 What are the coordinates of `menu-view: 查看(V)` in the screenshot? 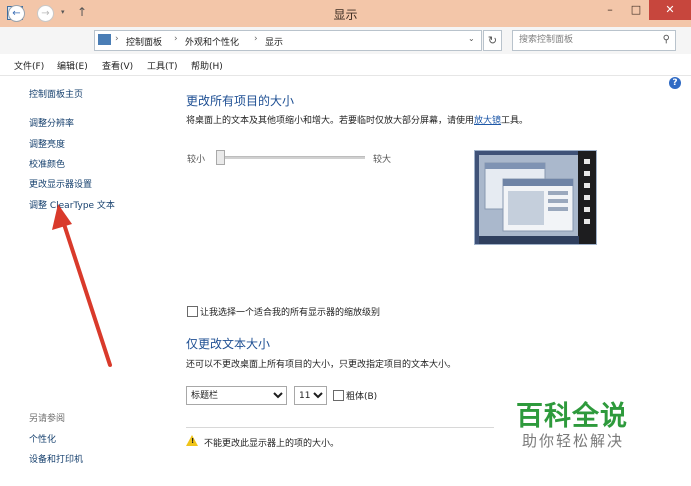 It's located at (117, 65).